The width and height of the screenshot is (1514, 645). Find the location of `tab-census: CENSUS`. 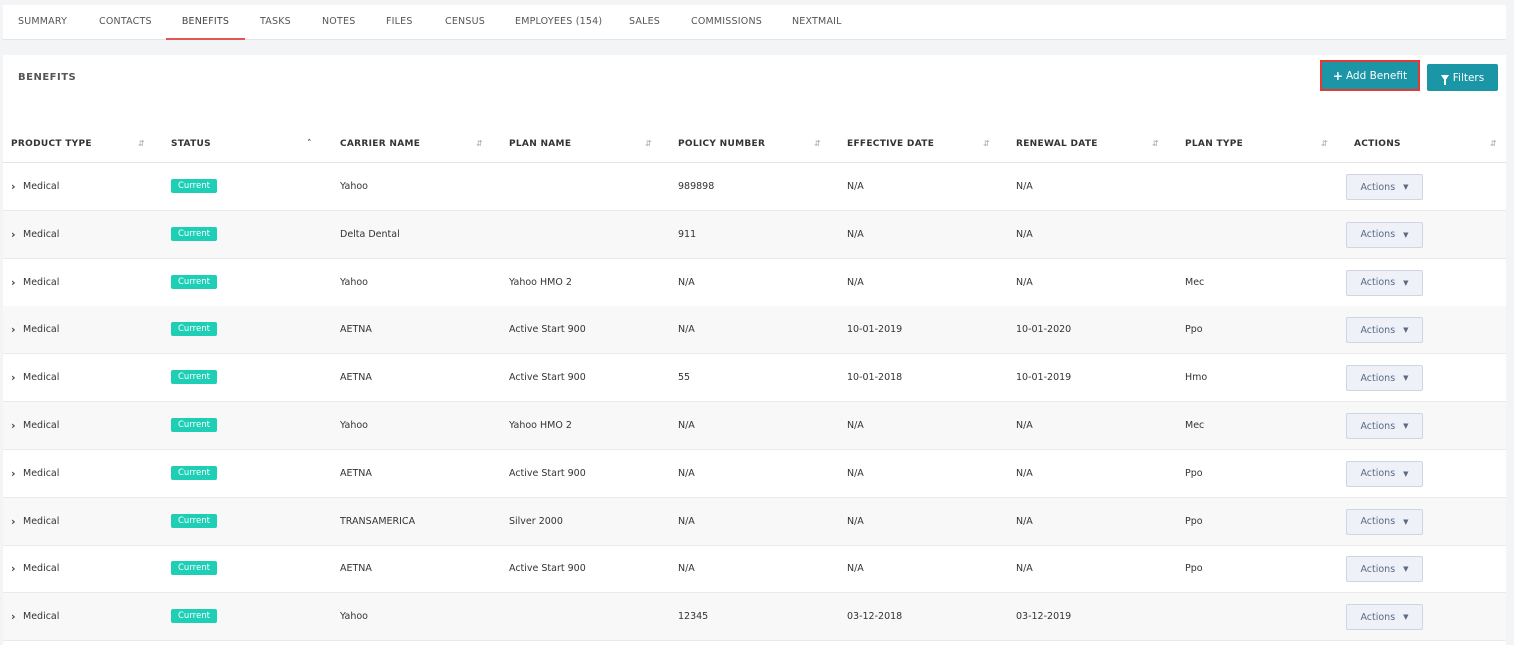

tab-census: CENSUS is located at coordinates (465, 22).